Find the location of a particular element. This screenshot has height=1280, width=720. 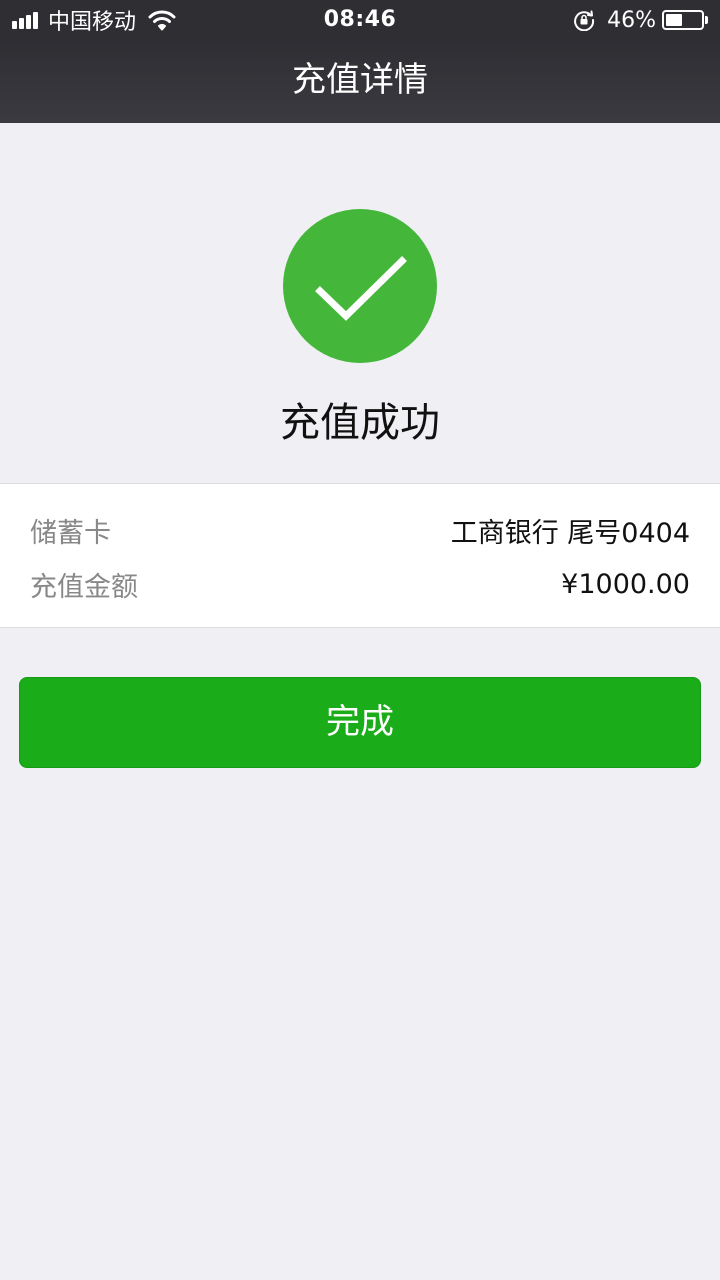

card-label: 储蓄卡 is located at coordinates (70, 533).